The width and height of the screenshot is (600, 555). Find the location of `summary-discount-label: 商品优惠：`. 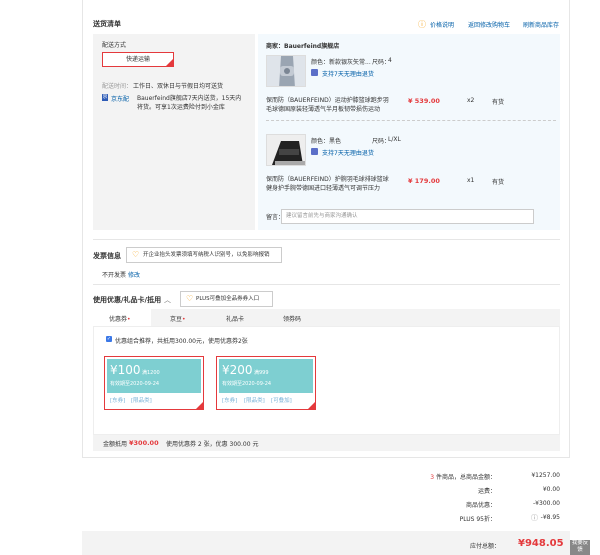

summary-discount-label: 商品优惠： is located at coordinates (480, 505).